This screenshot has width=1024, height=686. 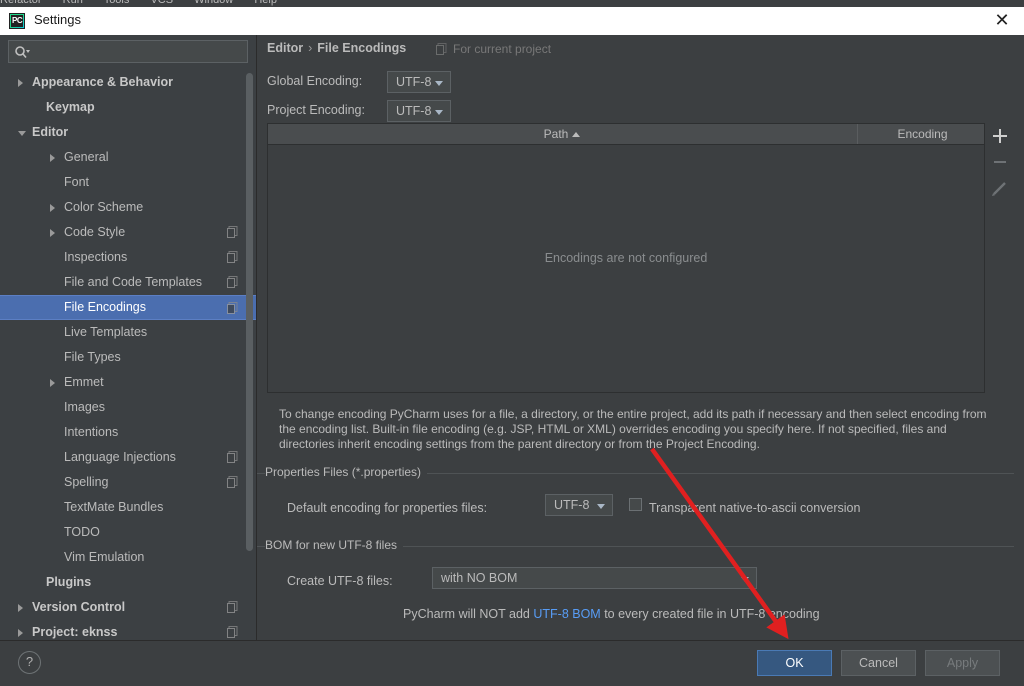 I want to click on help-button: ?, so click(x=29, y=662).